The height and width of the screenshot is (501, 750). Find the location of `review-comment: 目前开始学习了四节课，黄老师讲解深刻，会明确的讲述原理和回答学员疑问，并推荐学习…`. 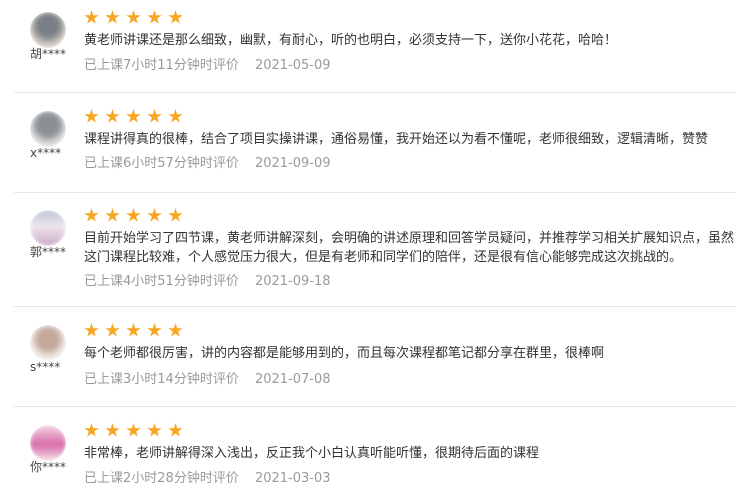

review-comment: 目前开始学习了四节课，黄老师讲解深刻，会明确的讲述原理和回答学员疑问，并推荐学习… is located at coordinates (409, 248).